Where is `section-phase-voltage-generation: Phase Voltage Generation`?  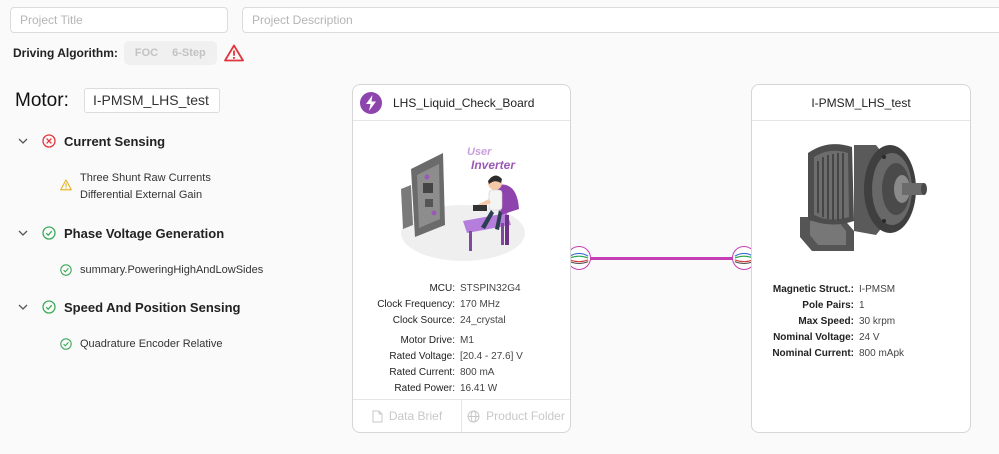
section-phase-voltage-generation: Phase Voltage Generation is located at coordinates (121, 233).